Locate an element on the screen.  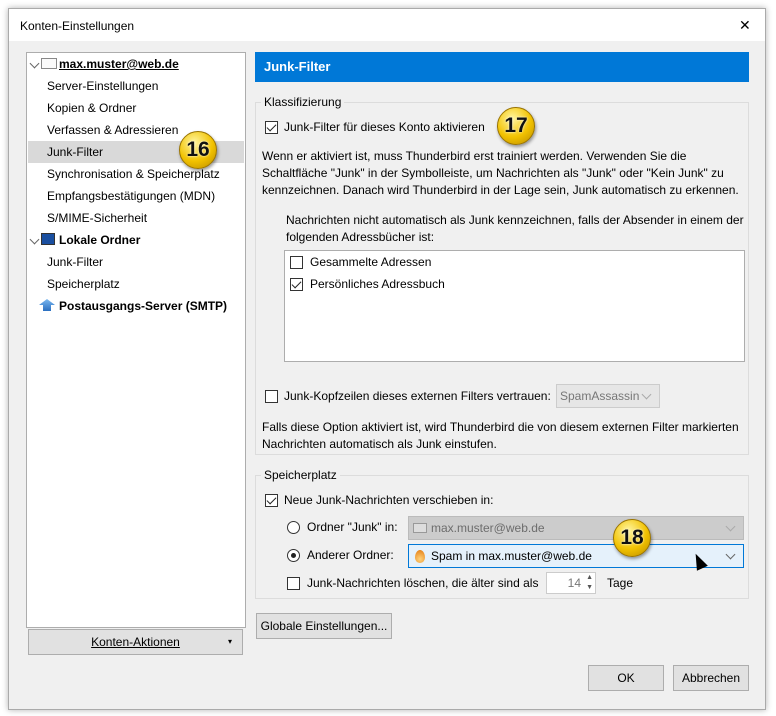
tree-item-mdn: Empfangsbestätigungen (MDN) is located at coordinates (131, 196).